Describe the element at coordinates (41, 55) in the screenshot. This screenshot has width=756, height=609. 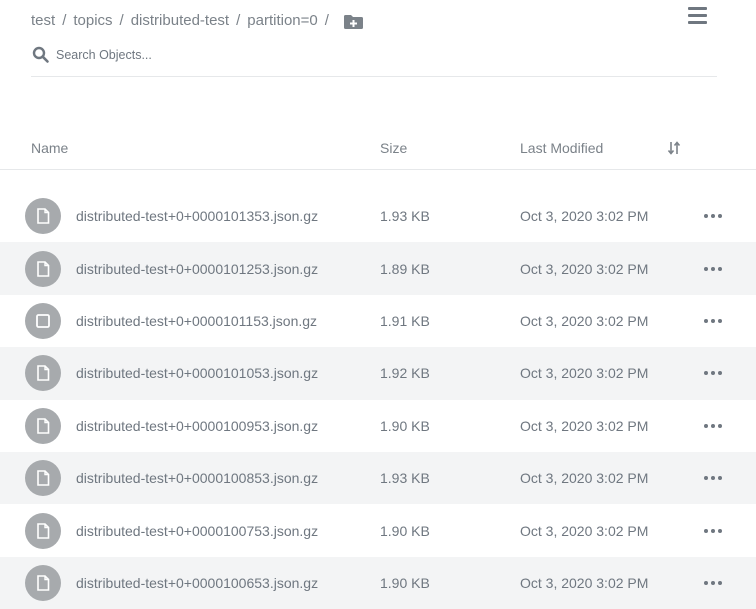
I see `search-icon` at that location.